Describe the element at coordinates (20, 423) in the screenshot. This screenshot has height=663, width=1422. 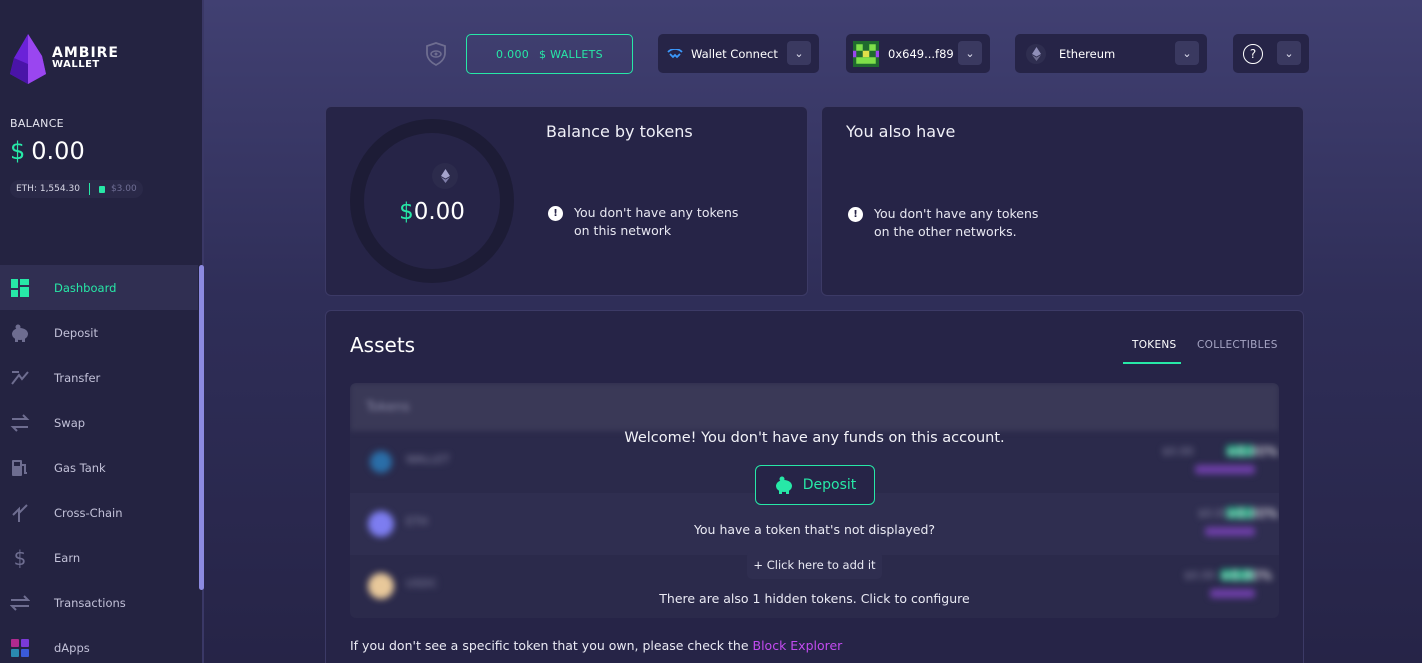
I see `swap-icon` at that location.